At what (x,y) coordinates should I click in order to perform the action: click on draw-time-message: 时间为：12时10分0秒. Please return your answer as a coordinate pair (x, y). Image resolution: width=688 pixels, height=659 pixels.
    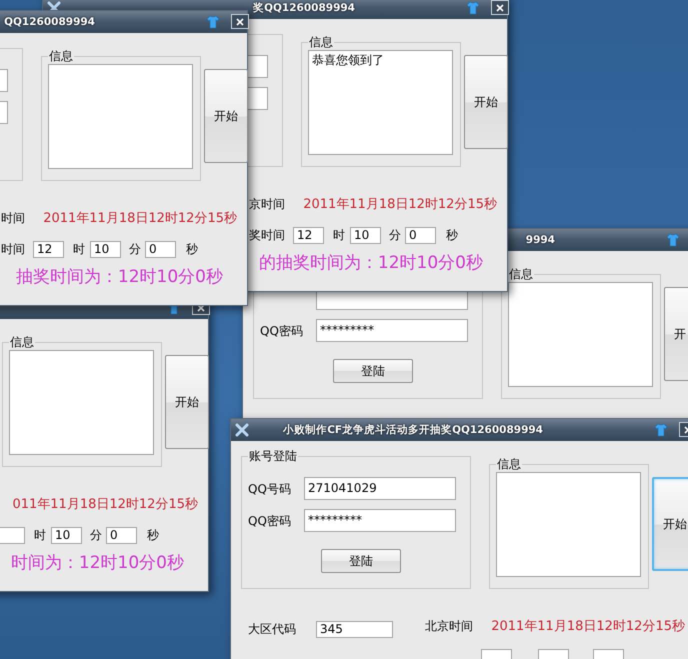
    Looking at the image, I should click on (97, 563).